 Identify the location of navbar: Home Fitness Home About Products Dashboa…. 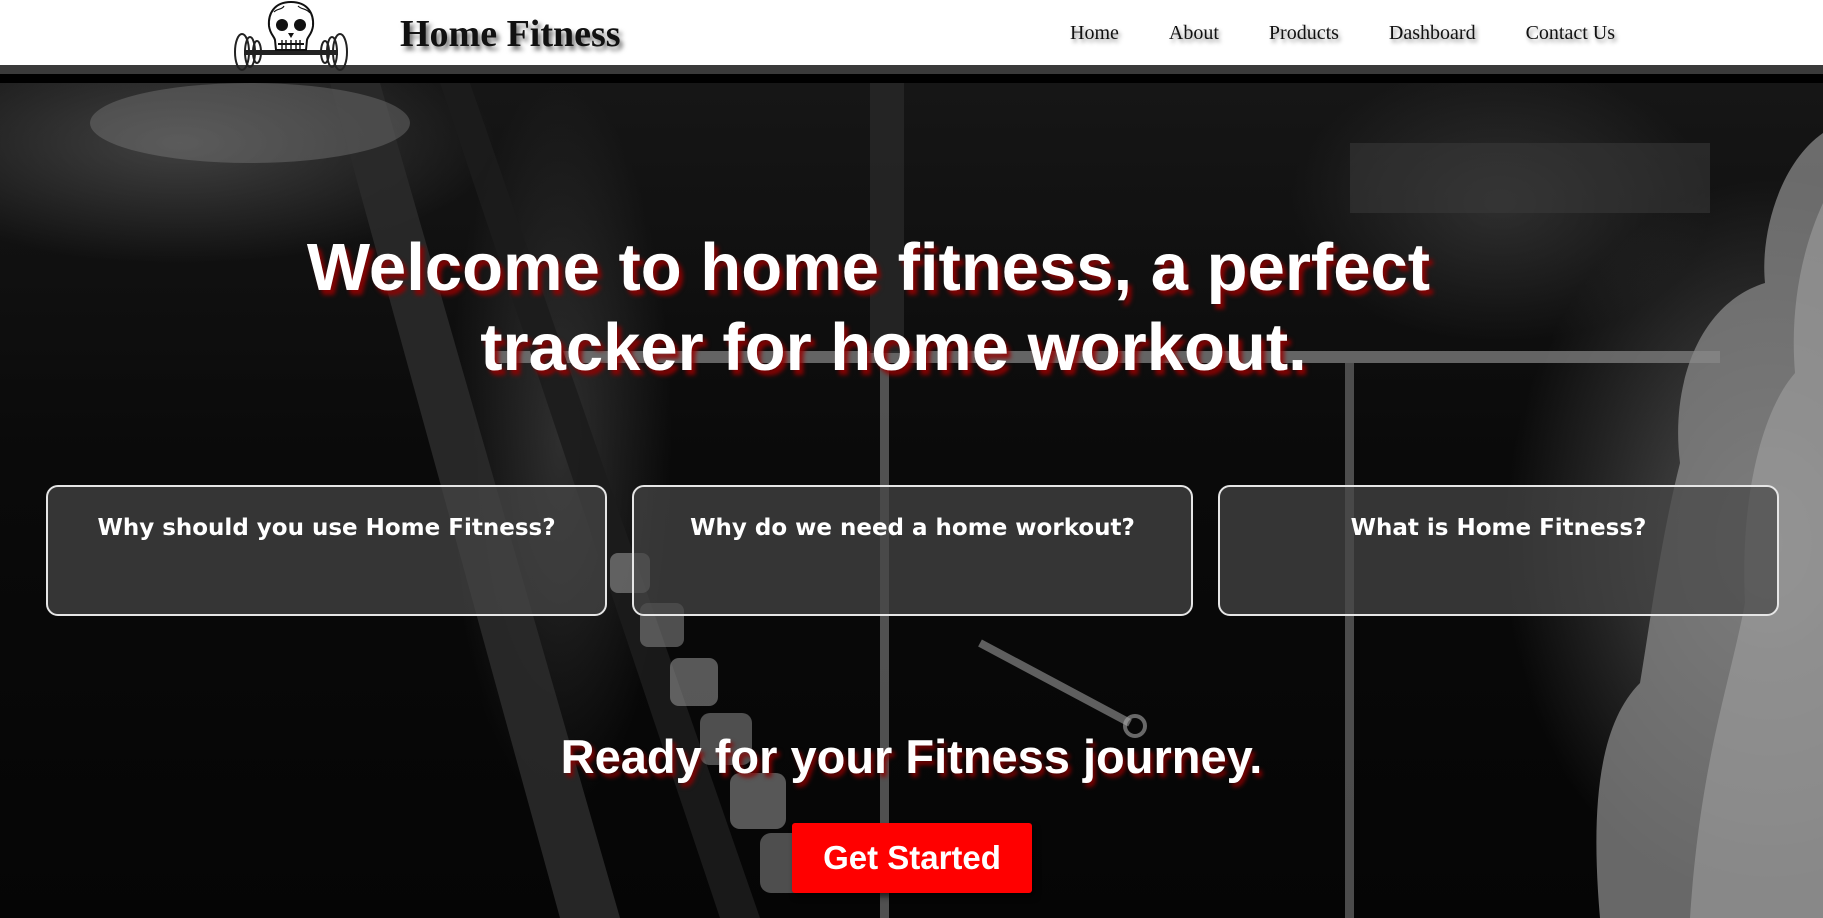
(911, 37).